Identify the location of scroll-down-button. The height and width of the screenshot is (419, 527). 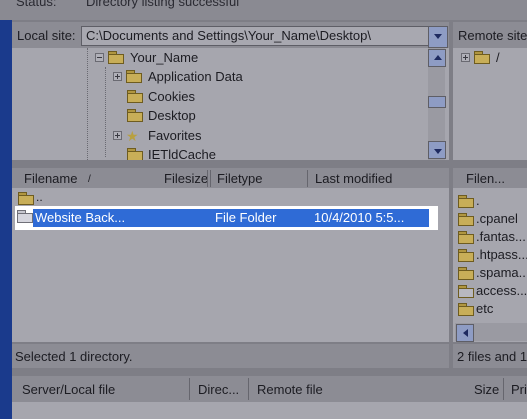
(437, 150).